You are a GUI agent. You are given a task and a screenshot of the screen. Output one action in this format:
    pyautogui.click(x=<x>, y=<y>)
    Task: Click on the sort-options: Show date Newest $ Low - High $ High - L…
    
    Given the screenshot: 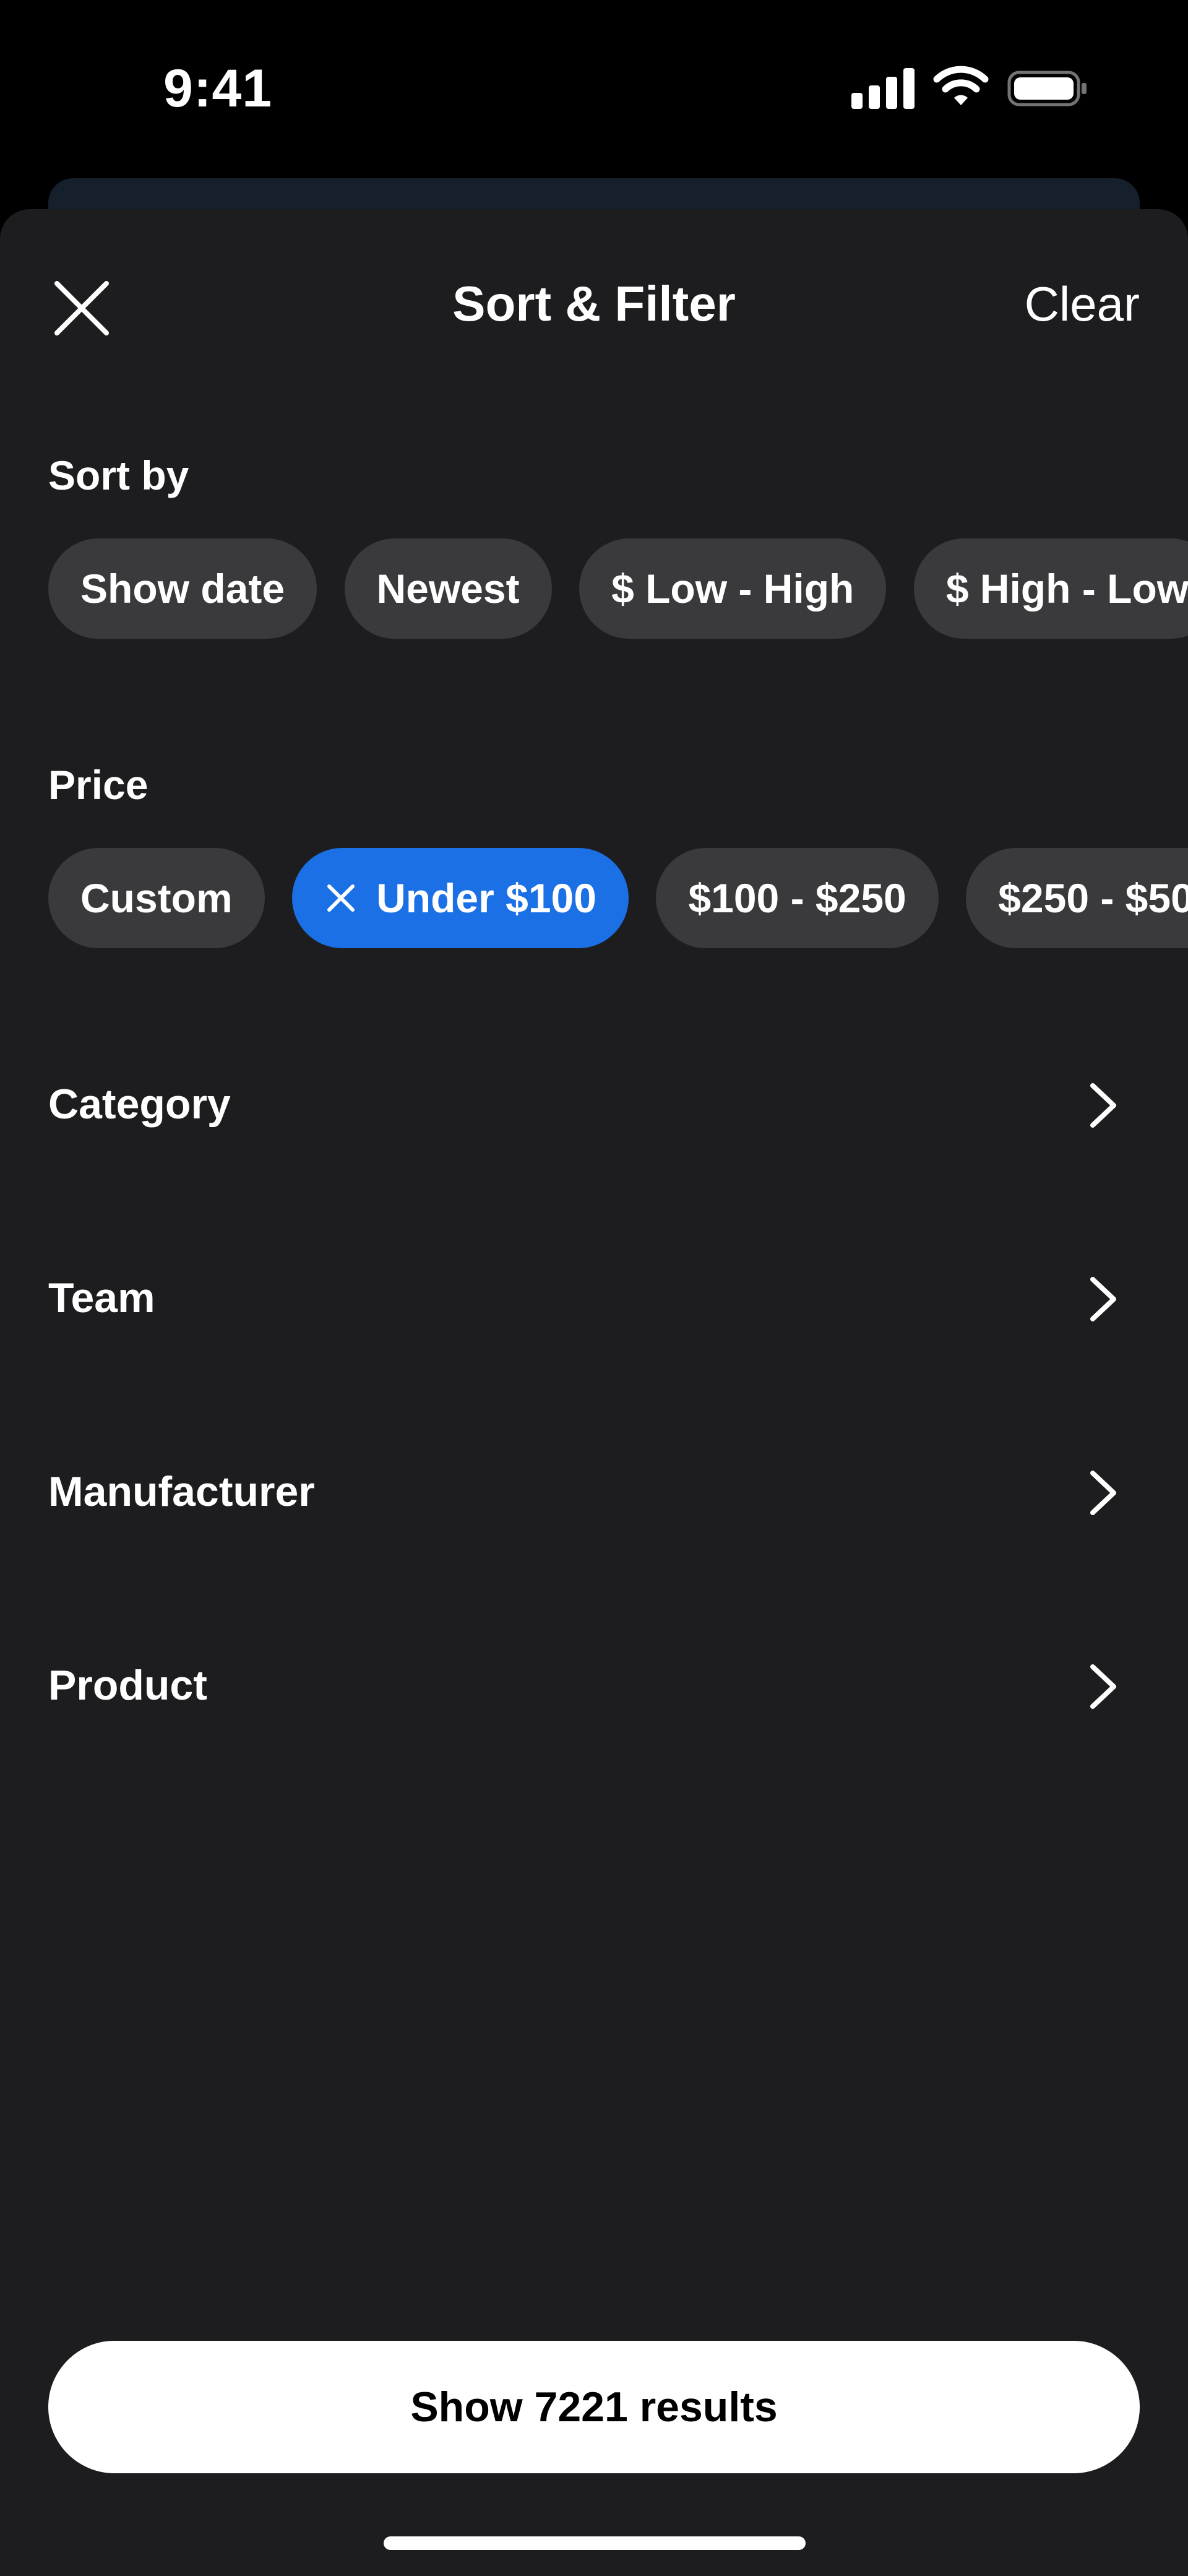 What is the action you would take?
    pyautogui.click(x=618, y=588)
    